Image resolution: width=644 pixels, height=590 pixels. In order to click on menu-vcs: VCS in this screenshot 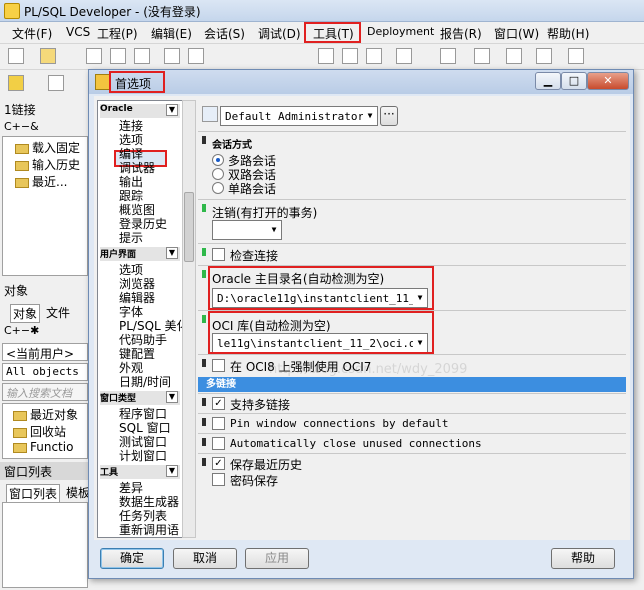, I will do `click(78, 32)`.